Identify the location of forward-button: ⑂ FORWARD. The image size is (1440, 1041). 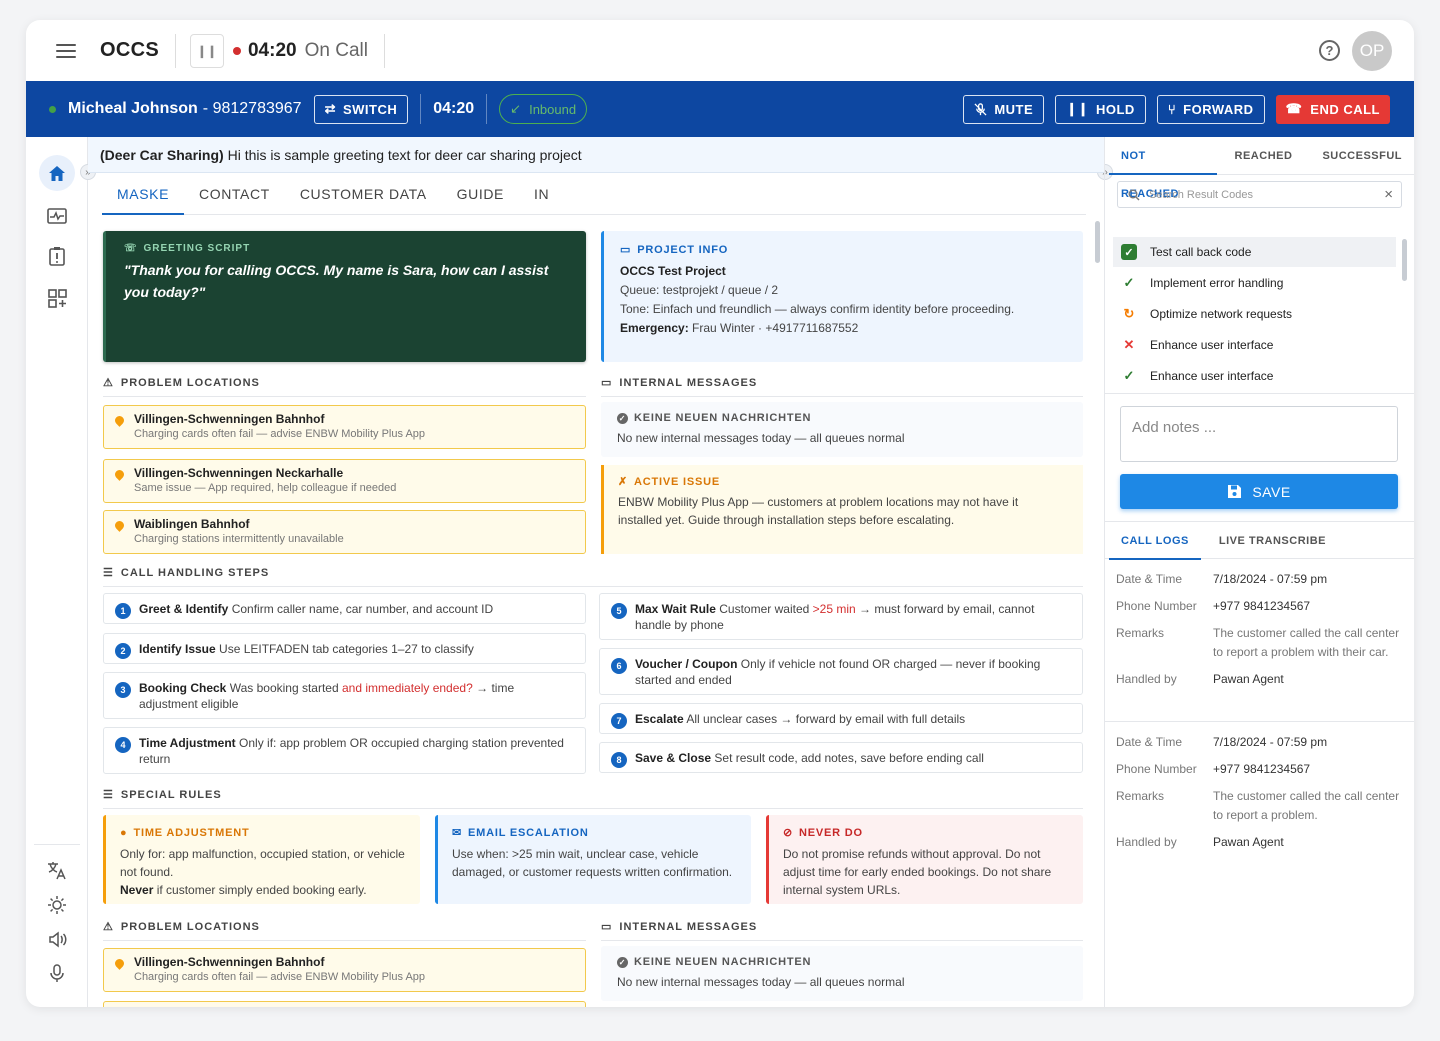
(1210, 109).